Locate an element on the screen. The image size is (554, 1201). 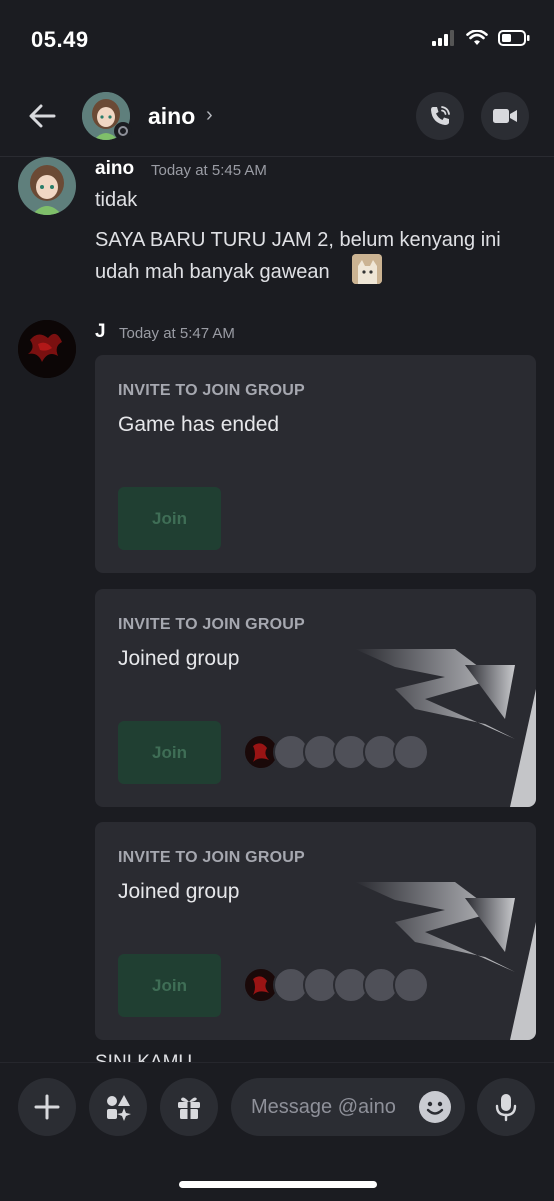
add-attachment-button is located at coordinates (47, 1107).